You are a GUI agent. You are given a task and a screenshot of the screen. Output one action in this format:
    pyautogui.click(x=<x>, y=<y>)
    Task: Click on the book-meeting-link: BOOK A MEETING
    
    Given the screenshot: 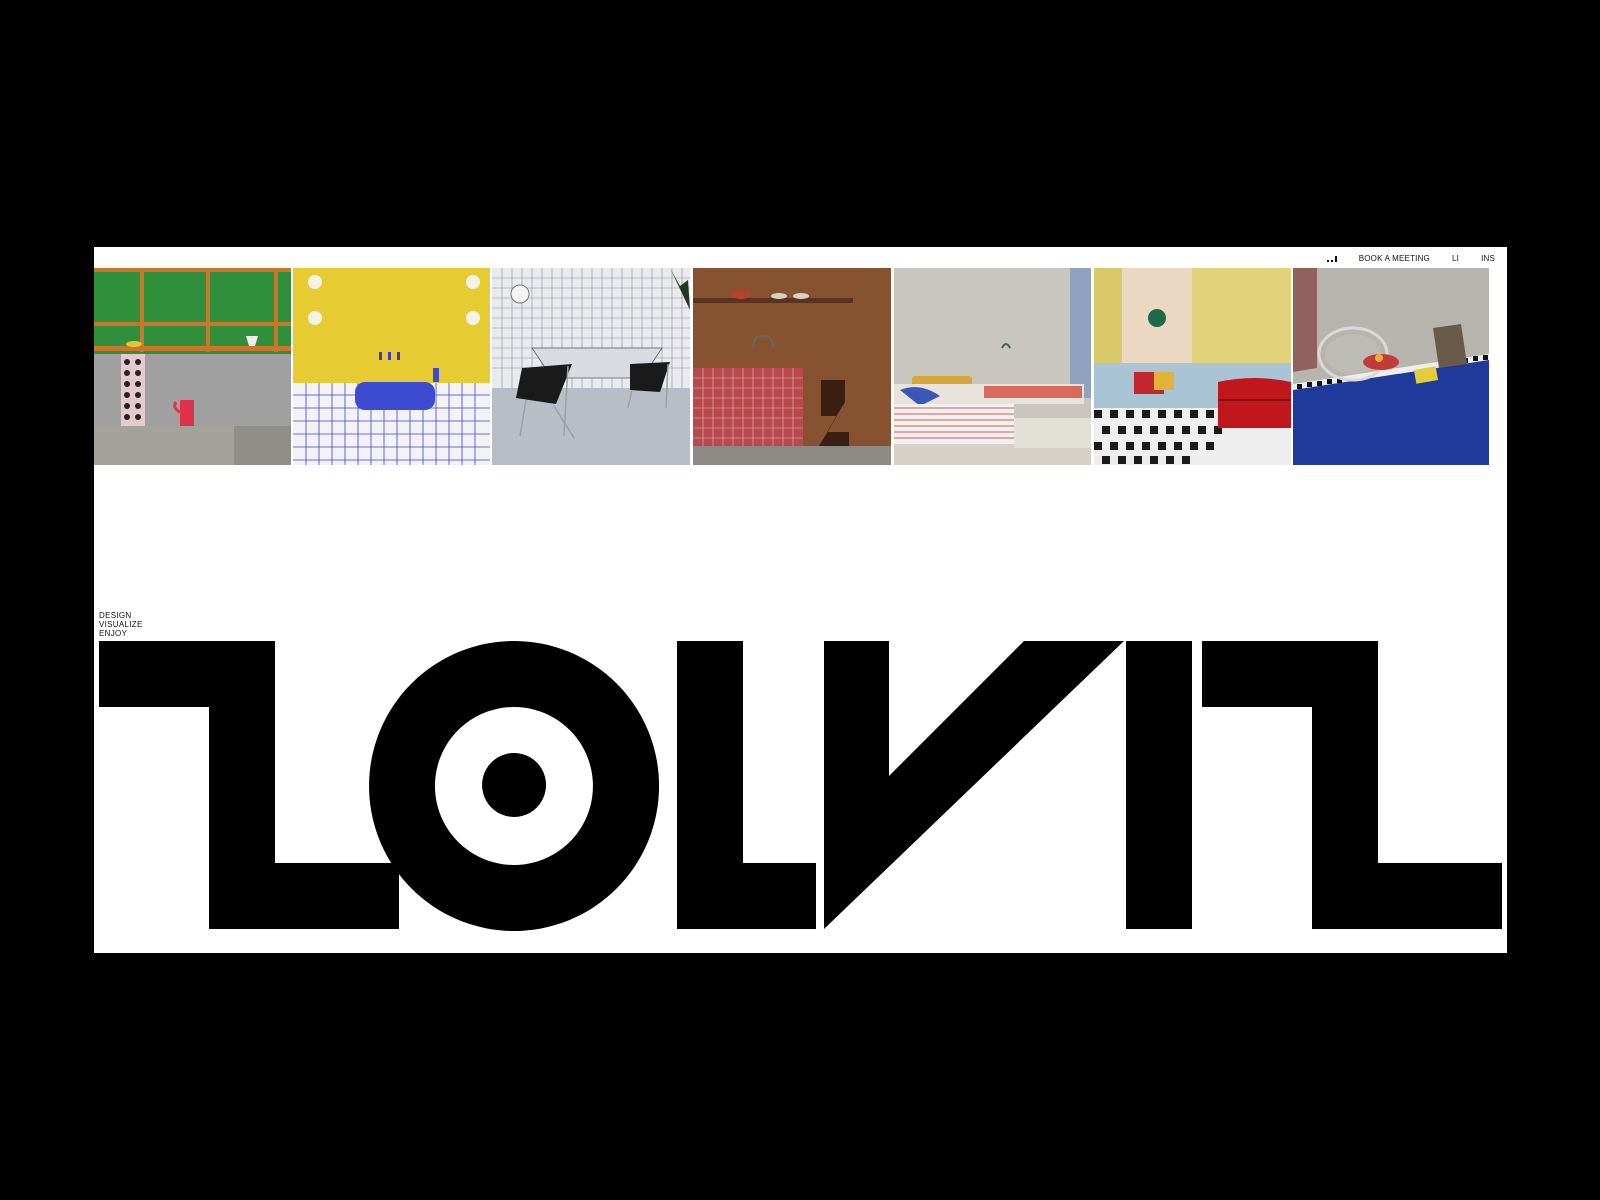 What is the action you would take?
    pyautogui.click(x=1394, y=258)
    